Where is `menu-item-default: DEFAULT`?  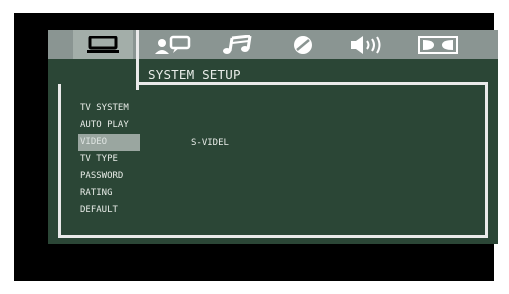
menu-item-default: DEFAULT is located at coordinates (109, 210).